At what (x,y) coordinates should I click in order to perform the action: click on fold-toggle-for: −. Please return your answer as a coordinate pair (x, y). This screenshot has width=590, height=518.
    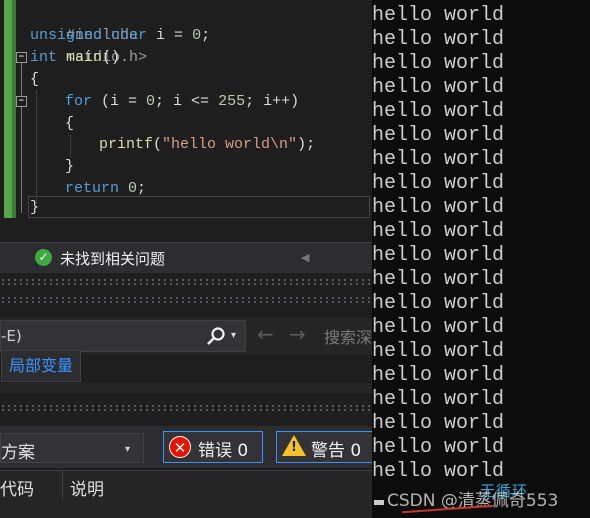
    Looking at the image, I should click on (21, 101).